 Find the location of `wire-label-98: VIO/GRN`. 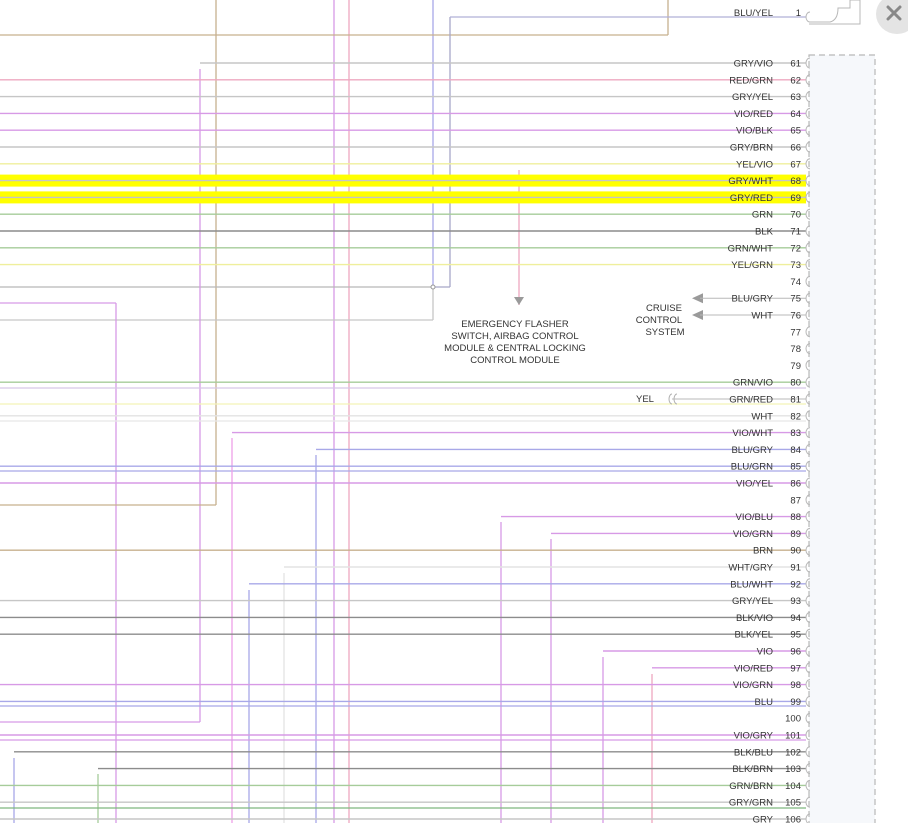

wire-label-98: VIO/GRN is located at coordinates (753, 685).